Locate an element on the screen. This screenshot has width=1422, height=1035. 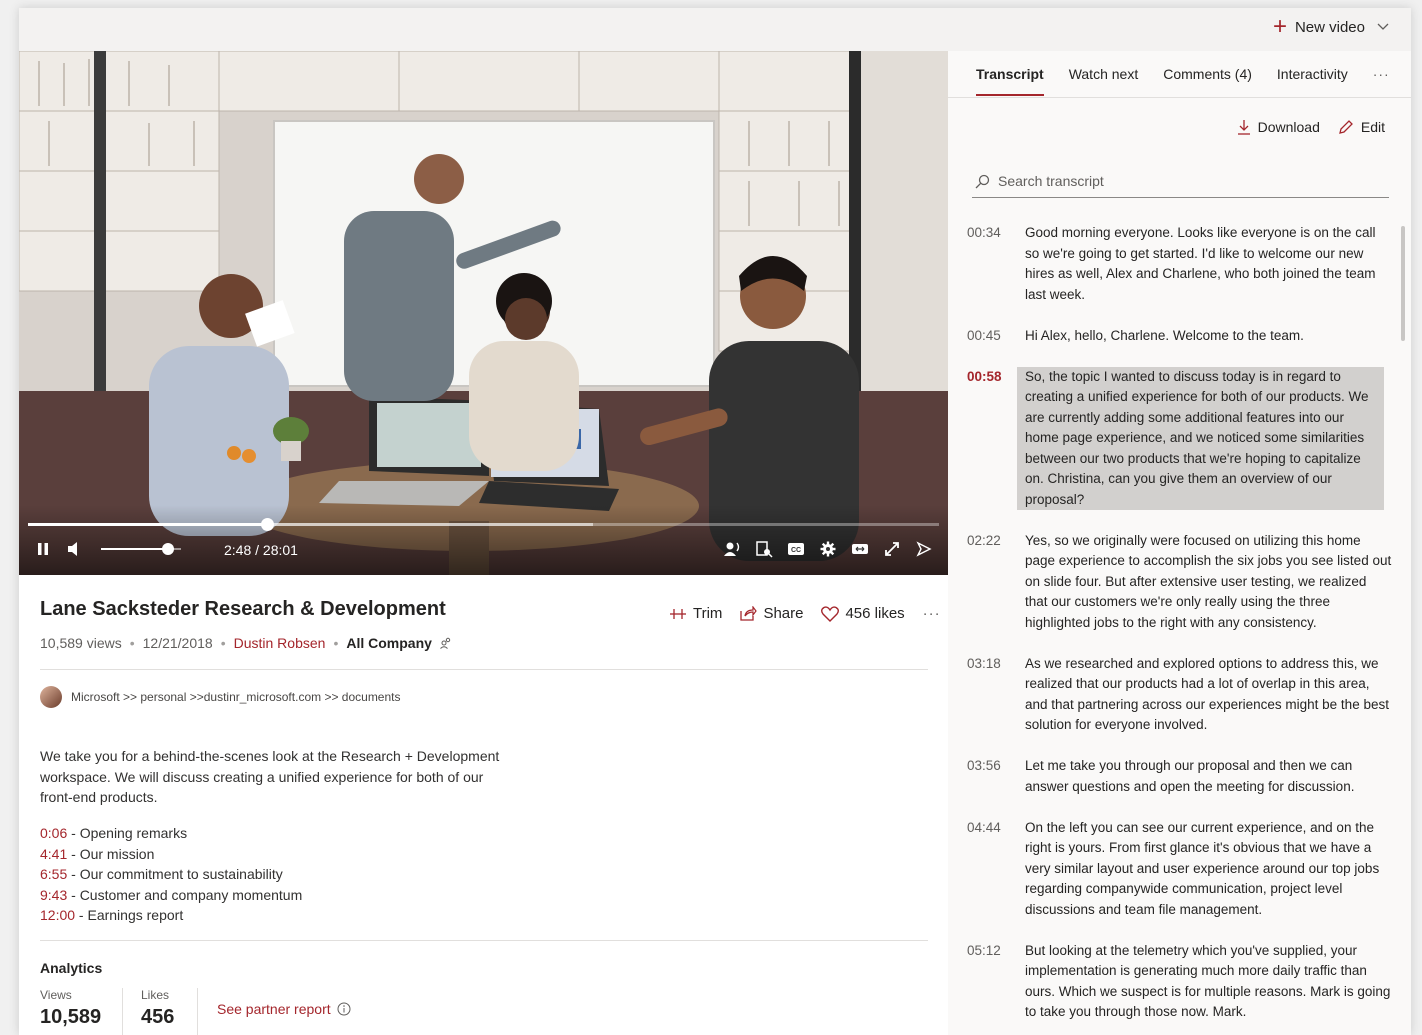
pencil-icon is located at coordinates (1345, 127).